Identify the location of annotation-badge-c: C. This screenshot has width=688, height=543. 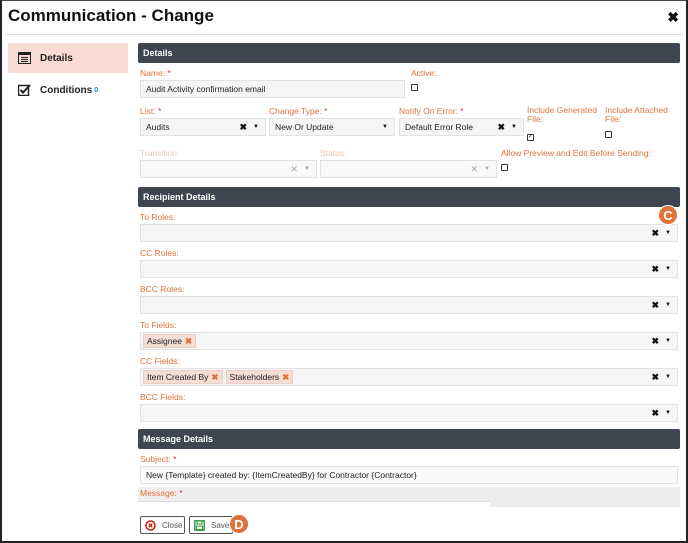
(668, 215).